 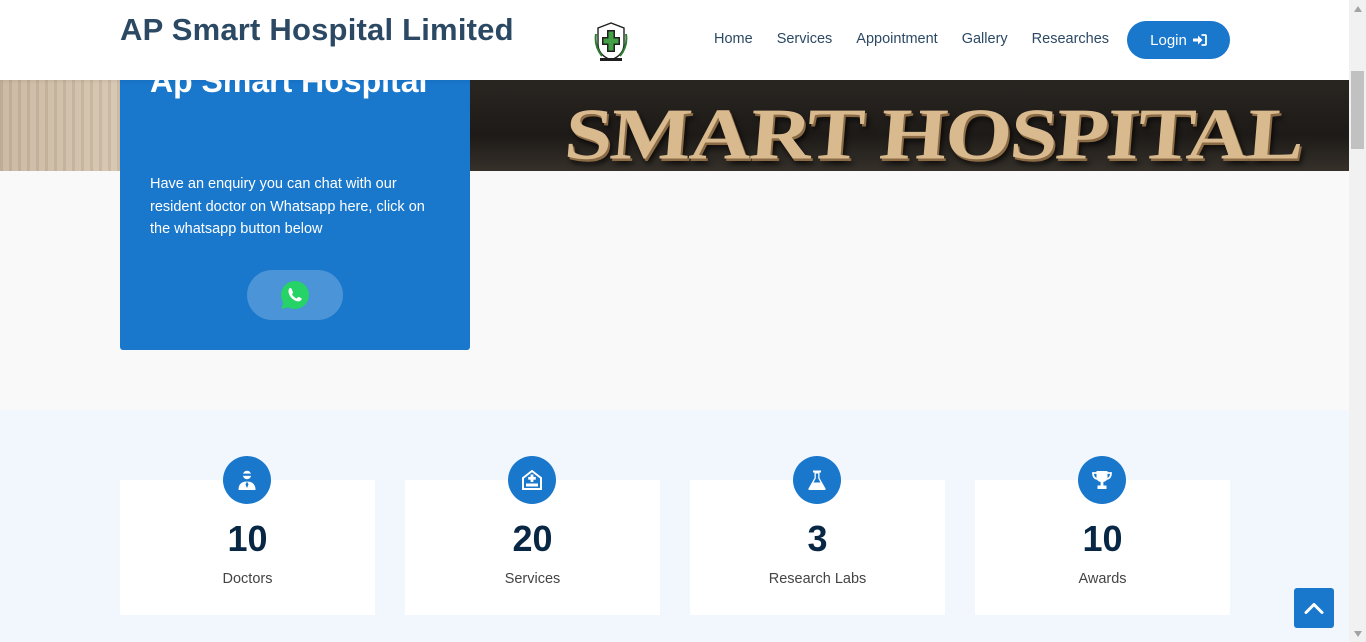 What do you see at coordinates (1168, 40) in the screenshot?
I see `login-label: Login` at bounding box center [1168, 40].